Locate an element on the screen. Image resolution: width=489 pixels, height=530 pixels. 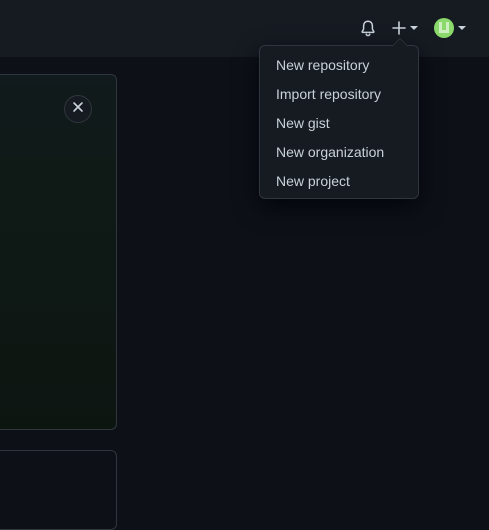
menu-item-new-organization: New organization is located at coordinates (339, 152).